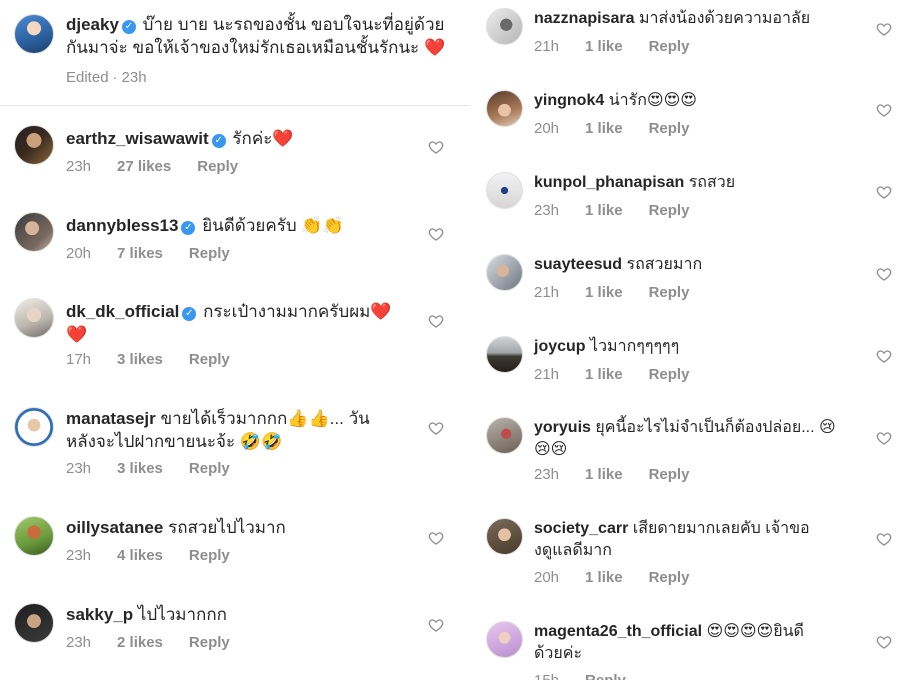  What do you see at coordinates (624, 128) in the screenshot?
I see `comment-meta: 20h 1 like Reply` at bounding box center [624, 128].